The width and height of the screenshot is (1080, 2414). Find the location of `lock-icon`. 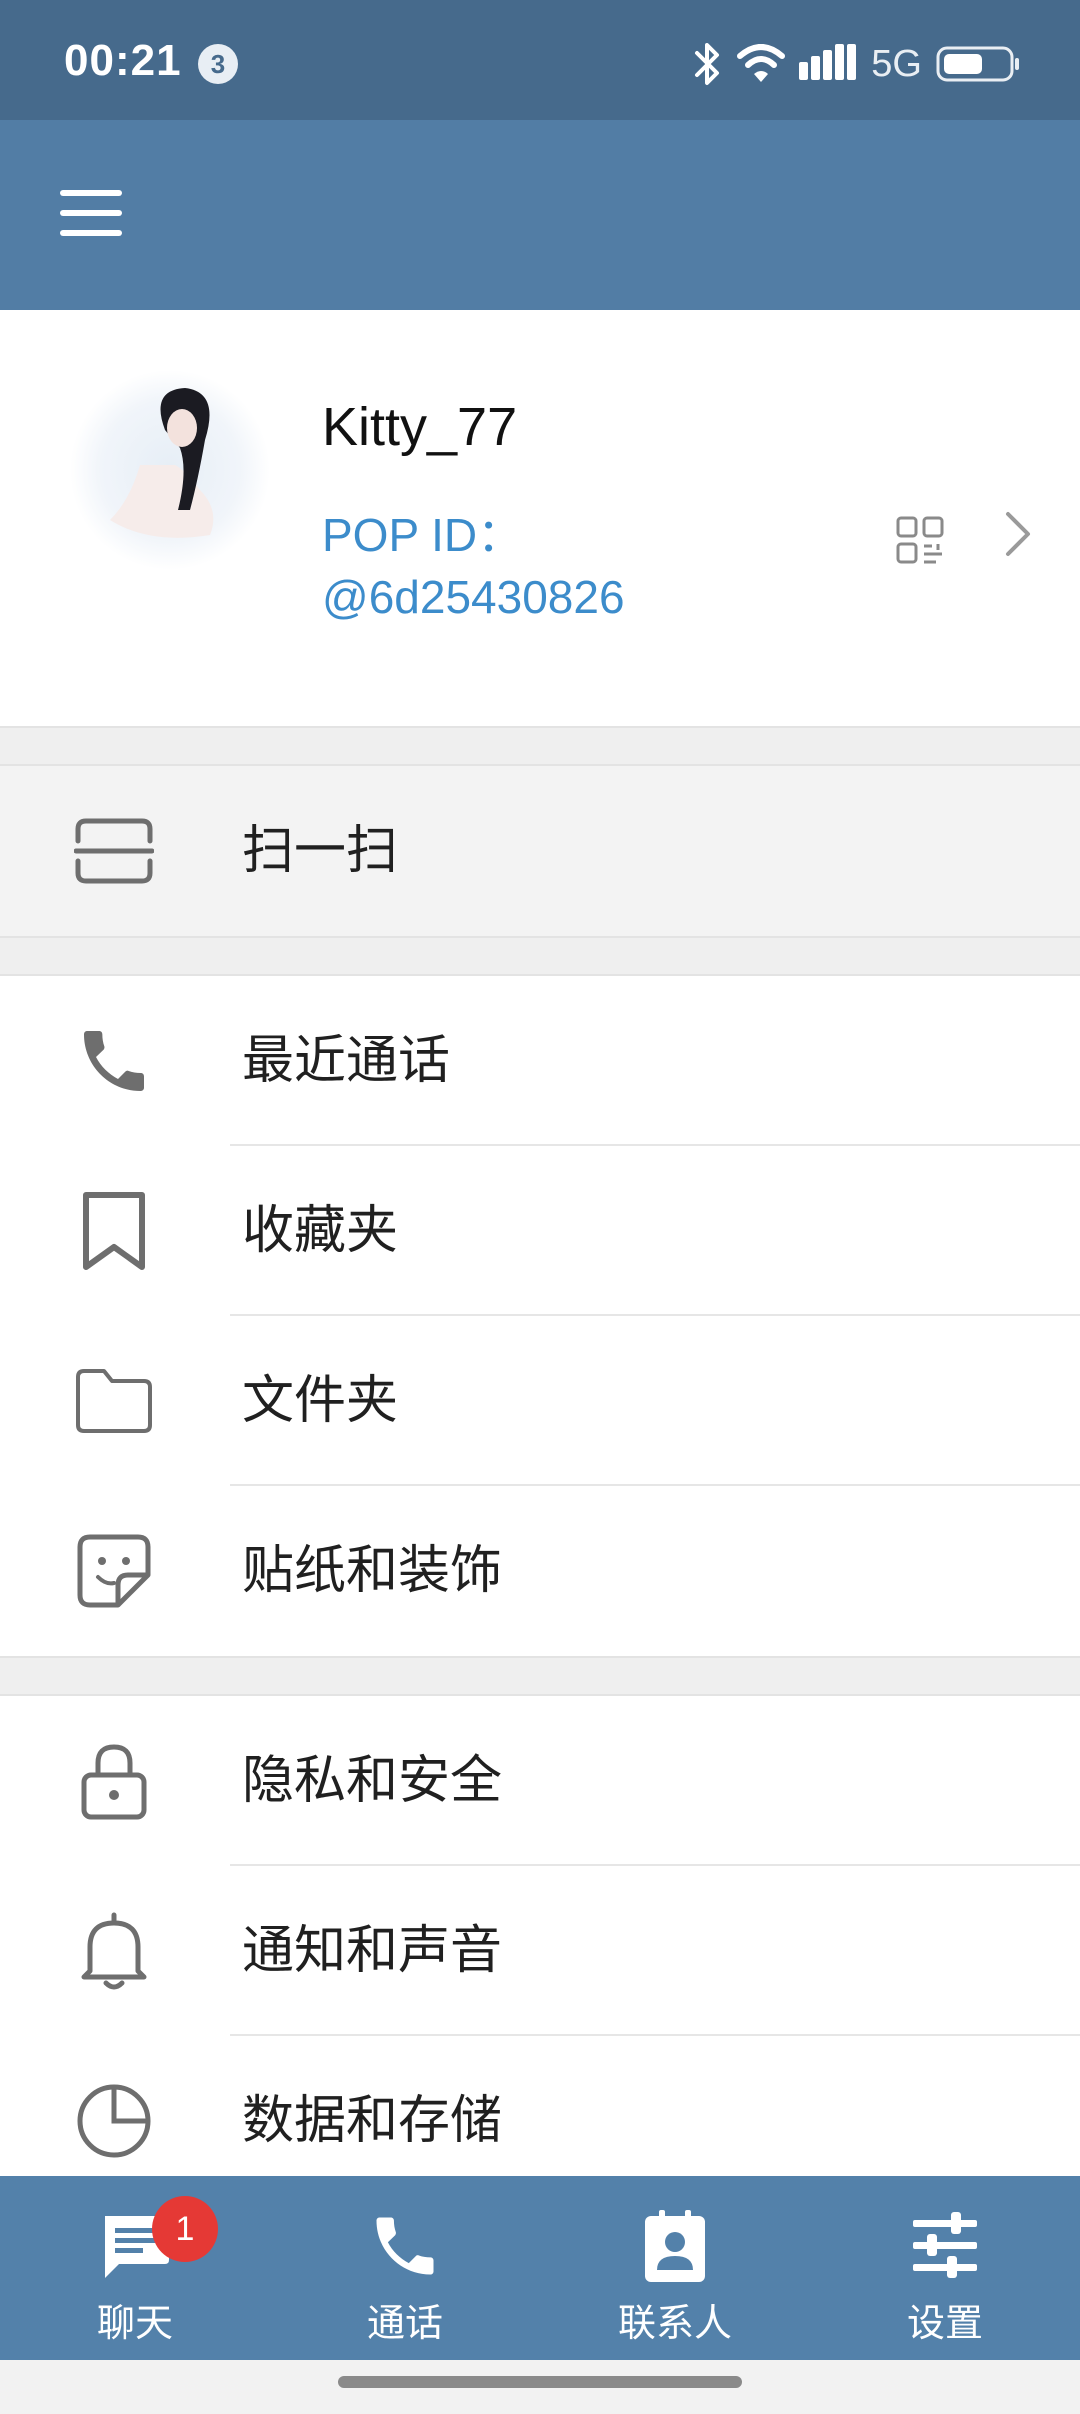

lock-icon is located at coordinates (114, 1781).